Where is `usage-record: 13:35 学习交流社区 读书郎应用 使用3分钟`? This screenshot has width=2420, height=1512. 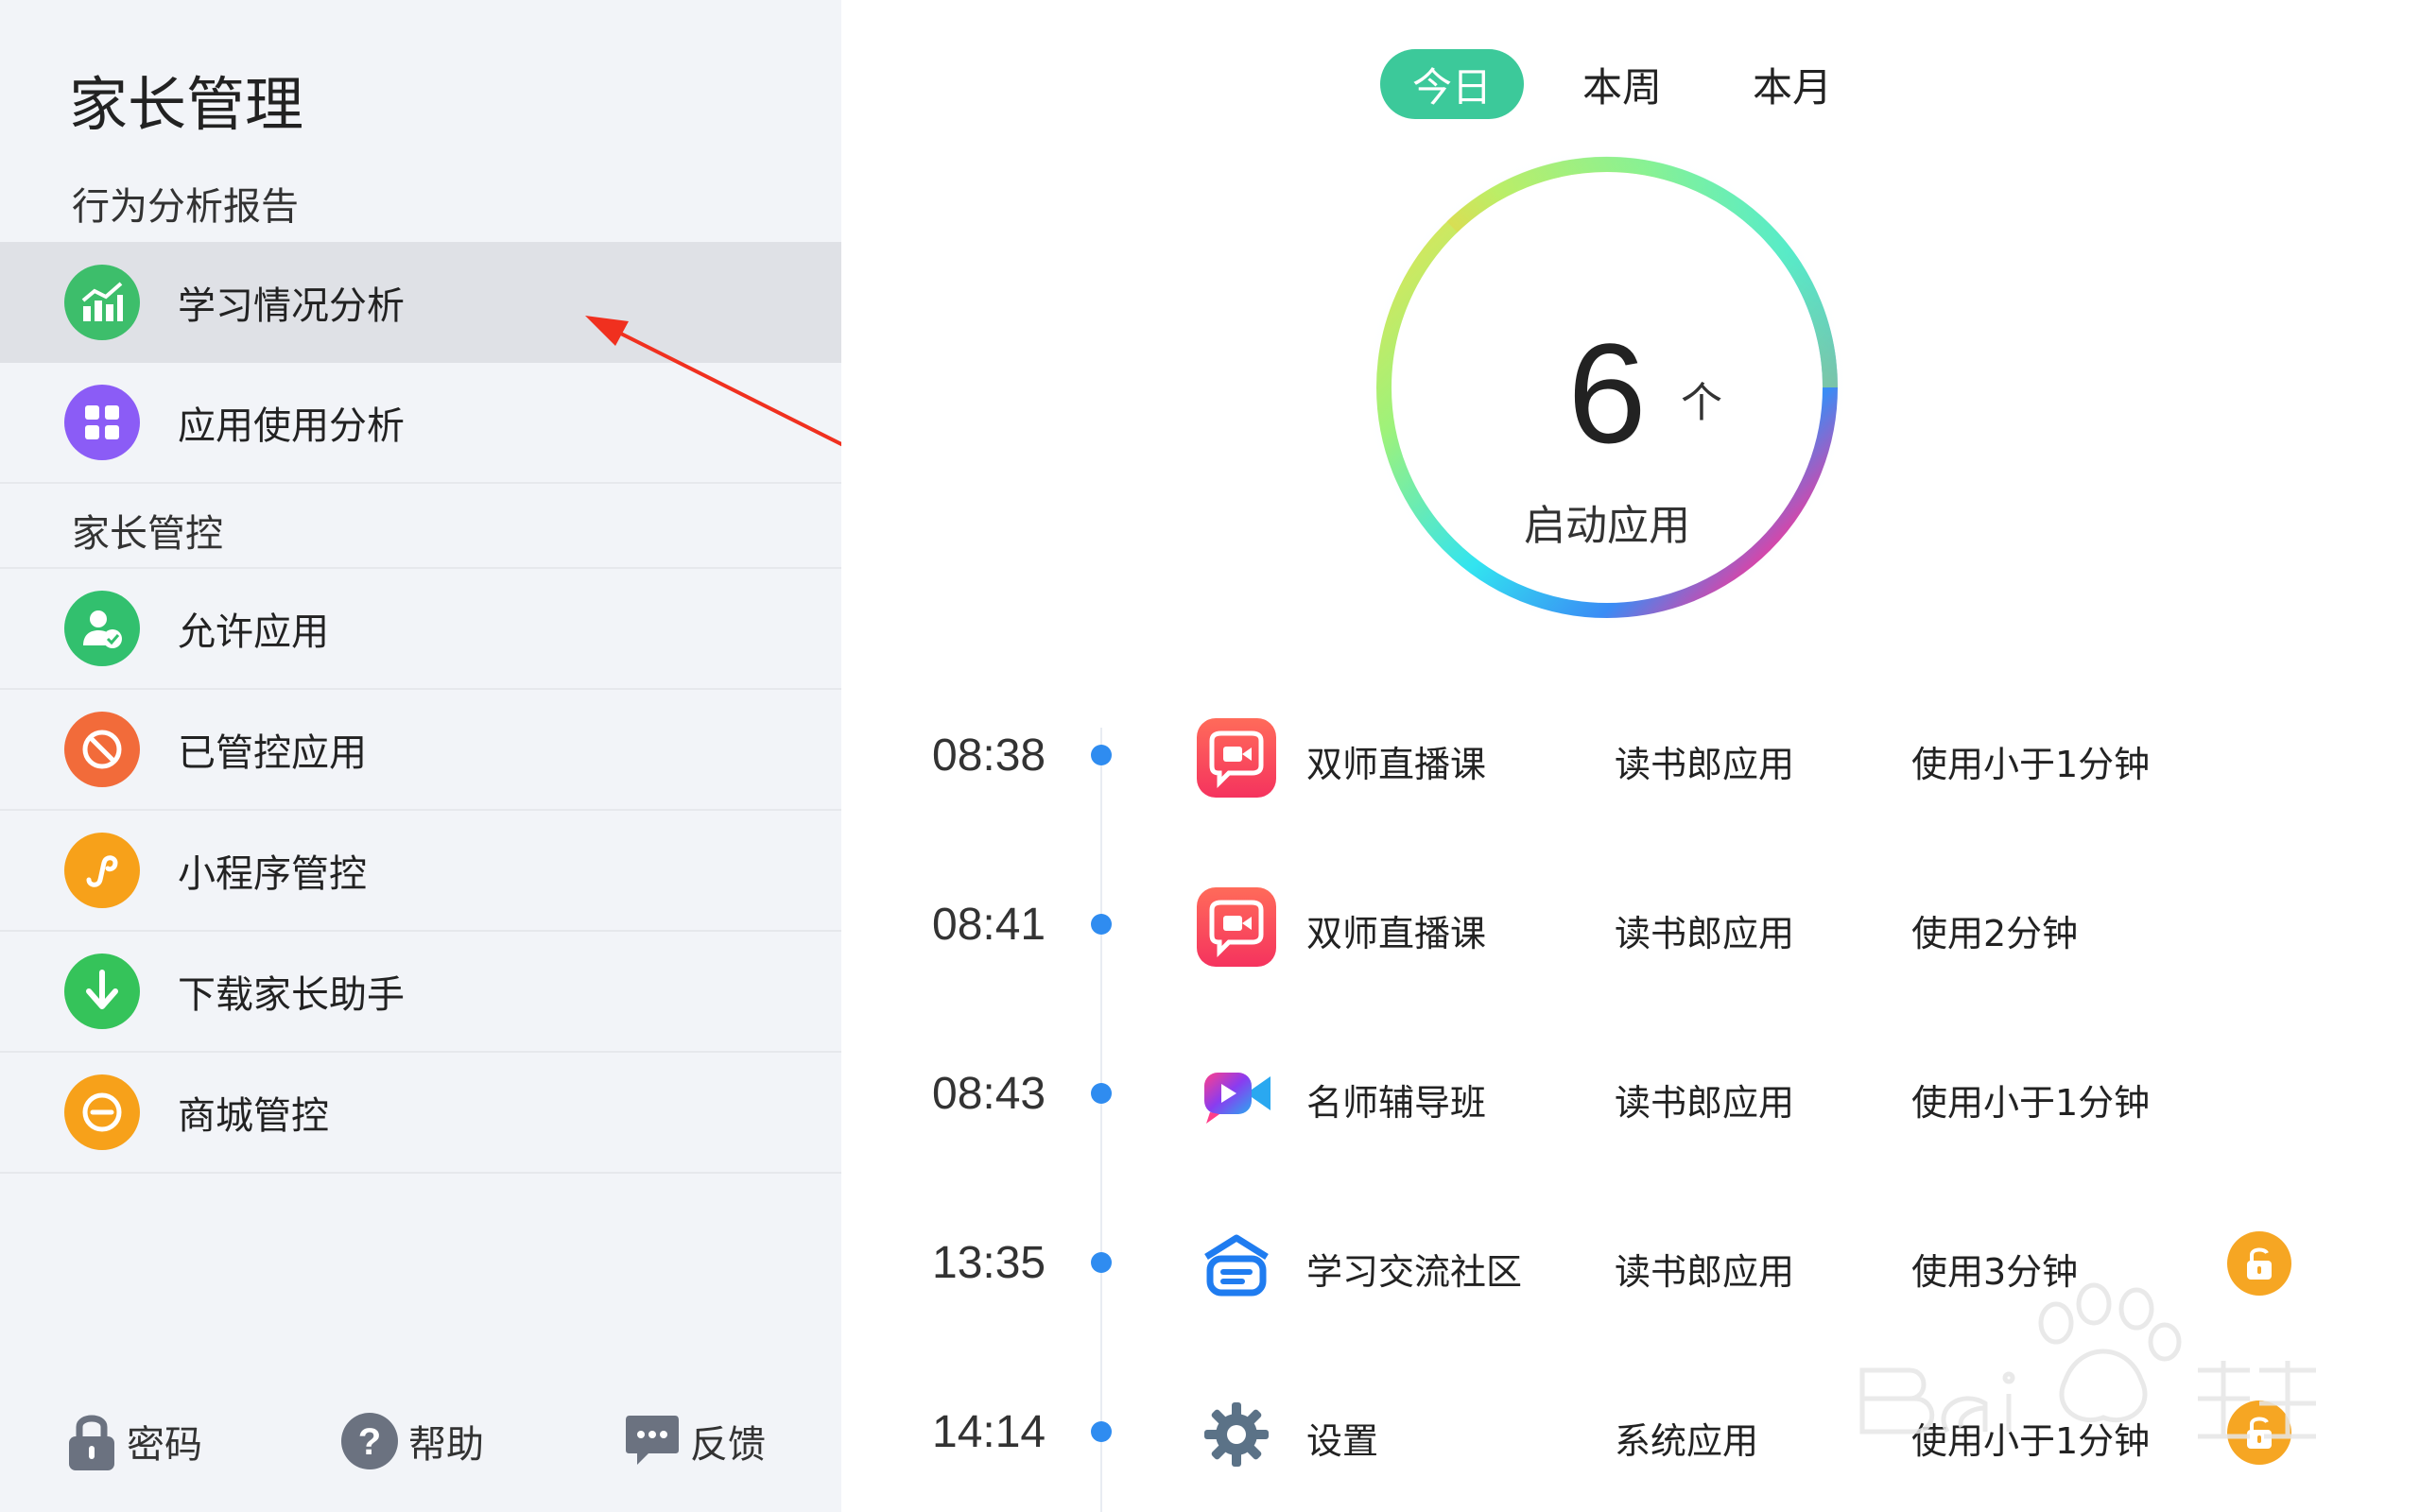 usage-record: 13:35 学习交流社区 读书郎应用 使用3分钟 is located at coordinates (1630, 1263).